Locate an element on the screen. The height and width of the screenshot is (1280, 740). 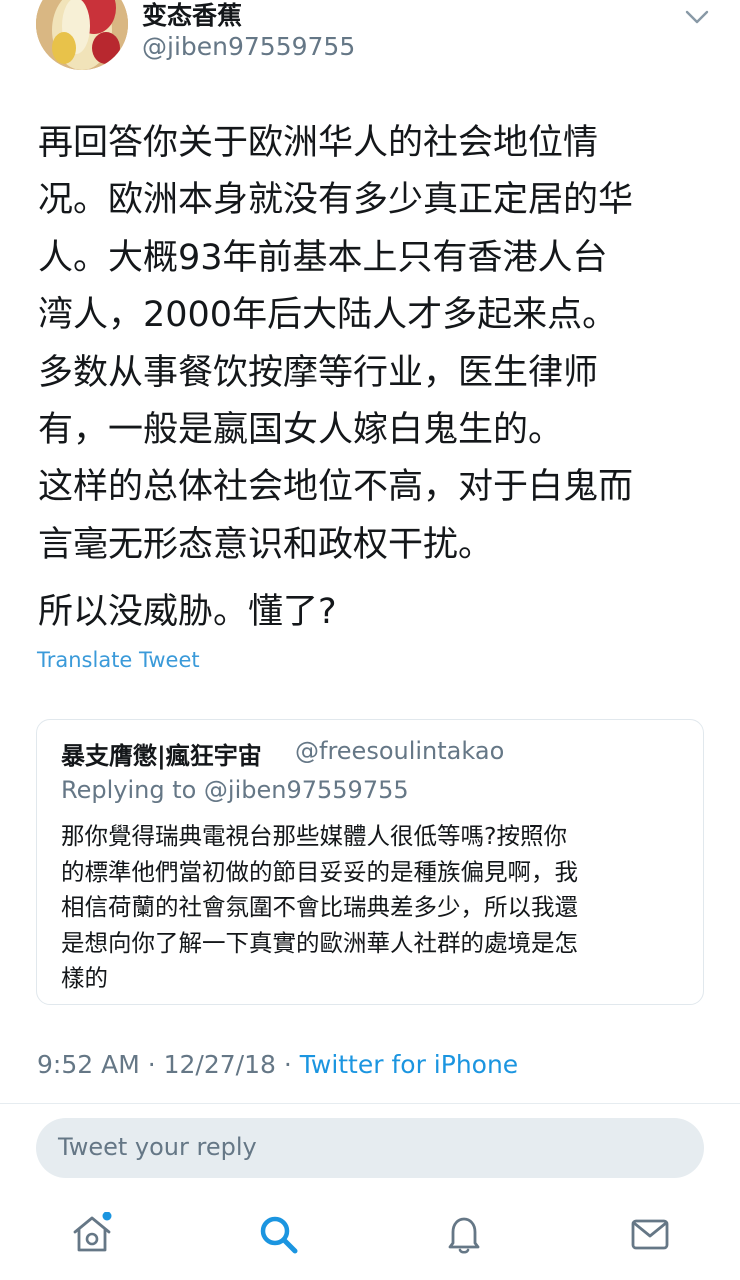
quoted-author-name: 暴支膺懲|瘋狂宇宙 is located at coordinates (161, 756).